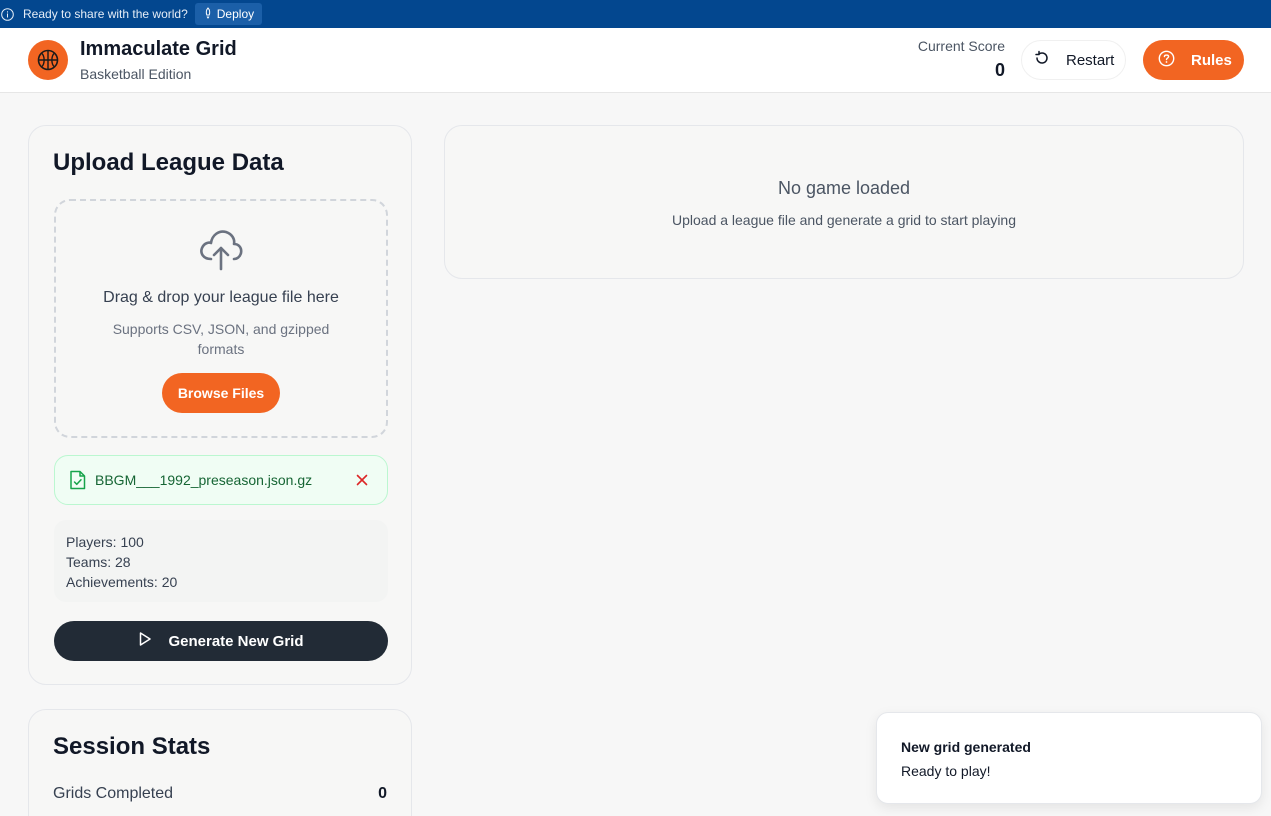 This screenshot has width=1271, height=816. Describe the element at coordinates (208, 14) in the screenshot. I see `rocket-icon` at that location.